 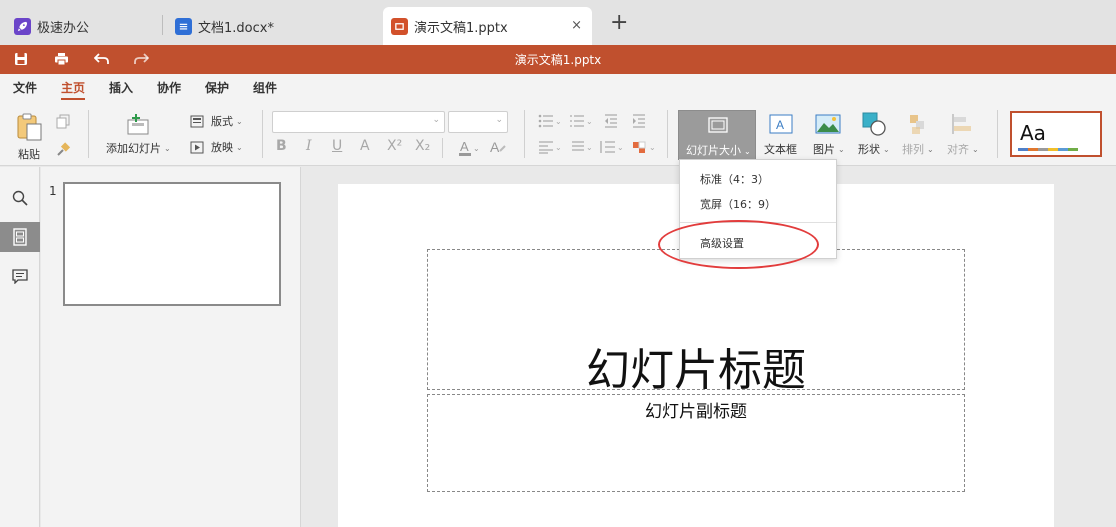 What do you see at coordinates (236, 28) in the screenshot?
I see `tab-label: 文档1.docx*` at bounding box center [236, 28].